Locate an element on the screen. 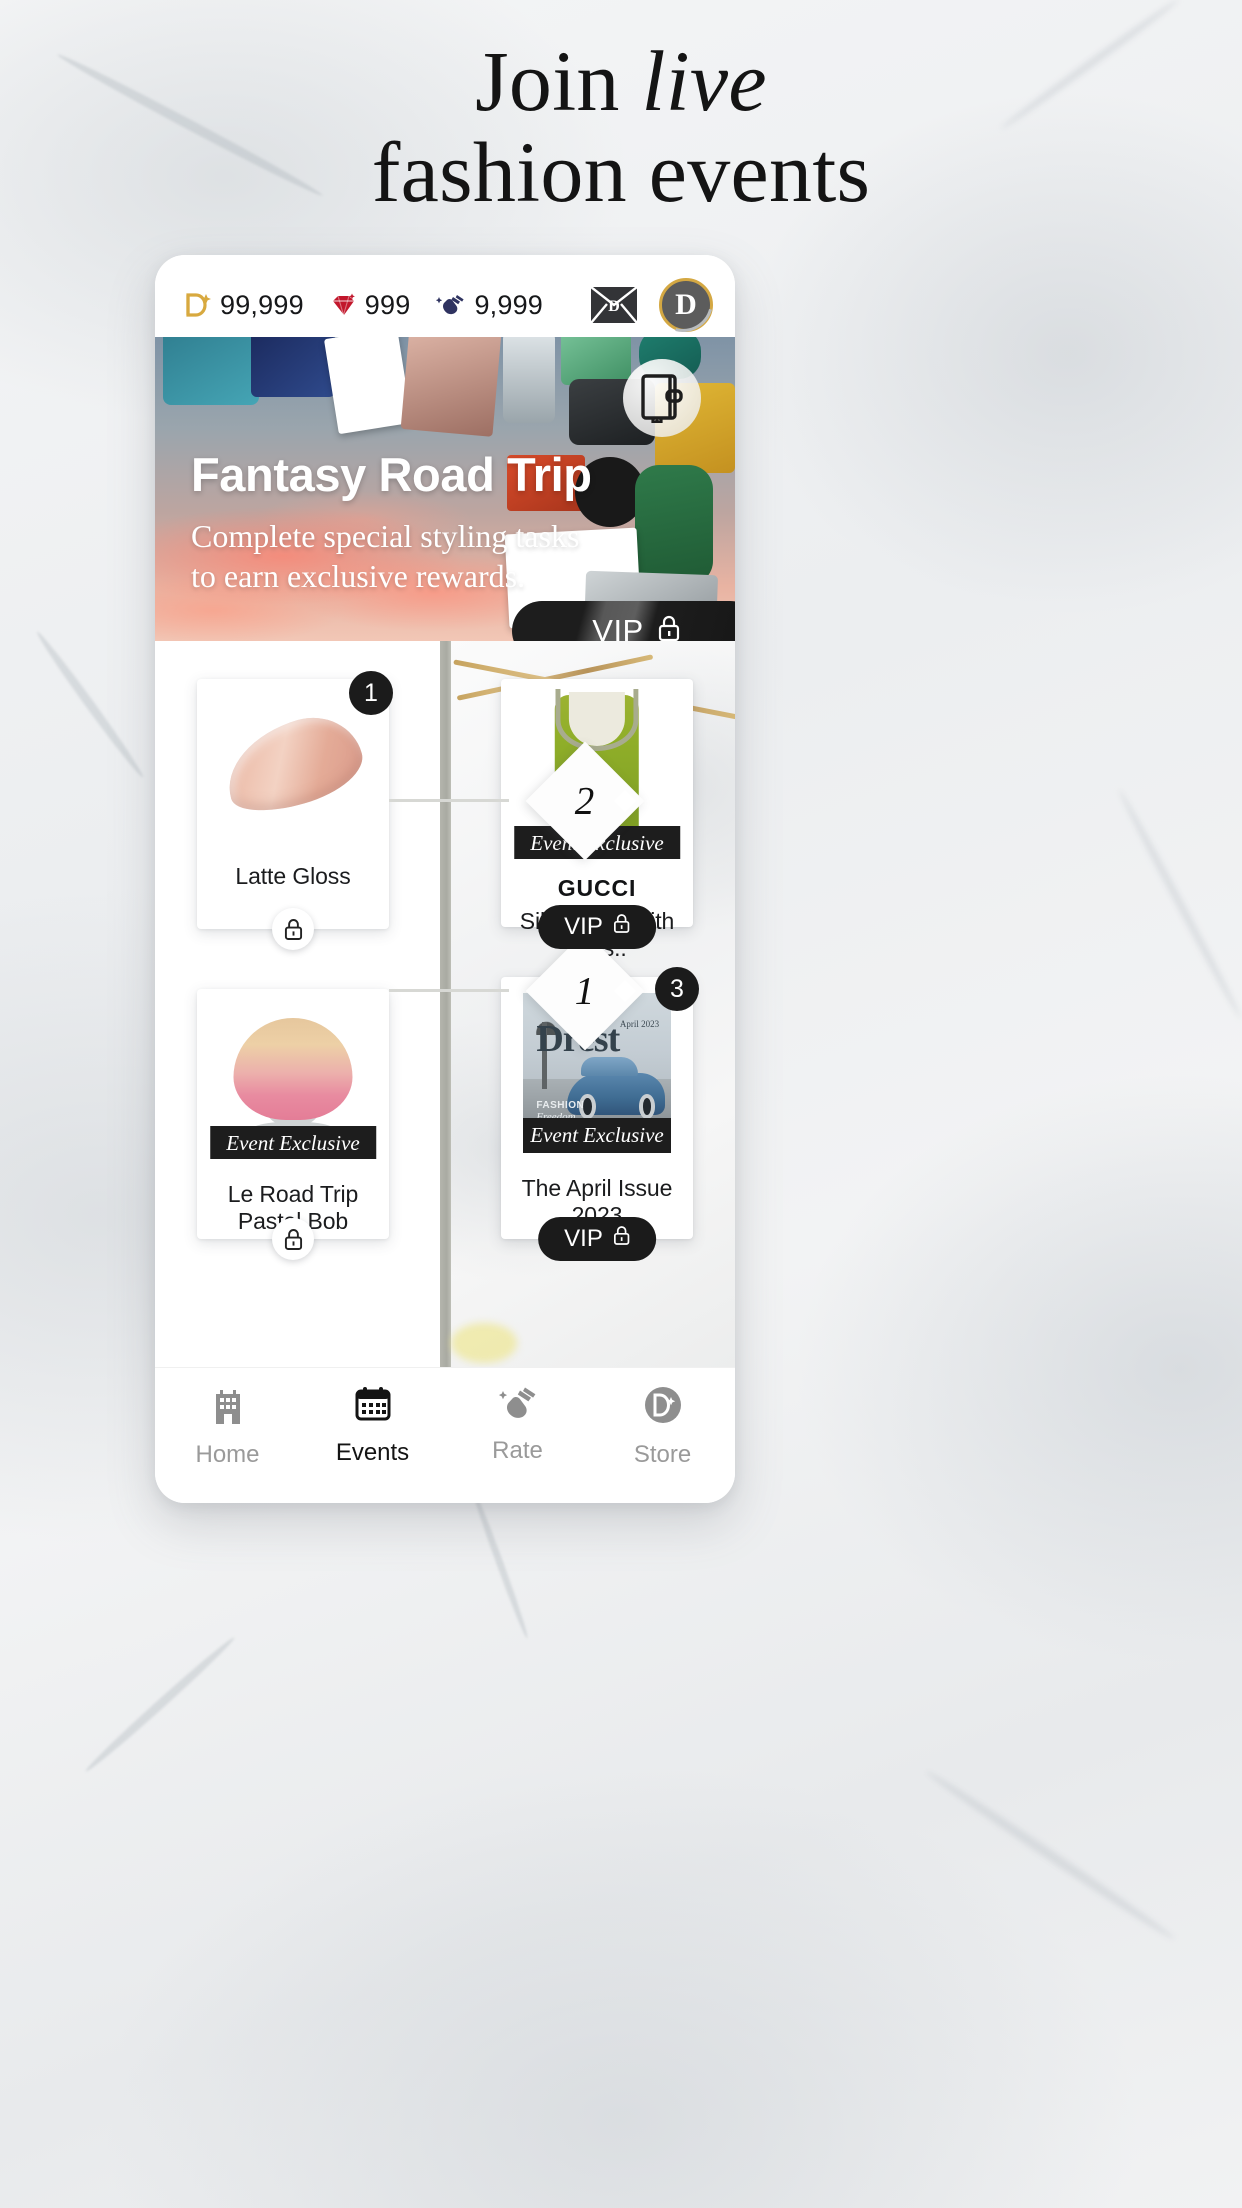 This screenshot has width=1242, height=2208. collage-bottle is located at coordinates (529, 380).